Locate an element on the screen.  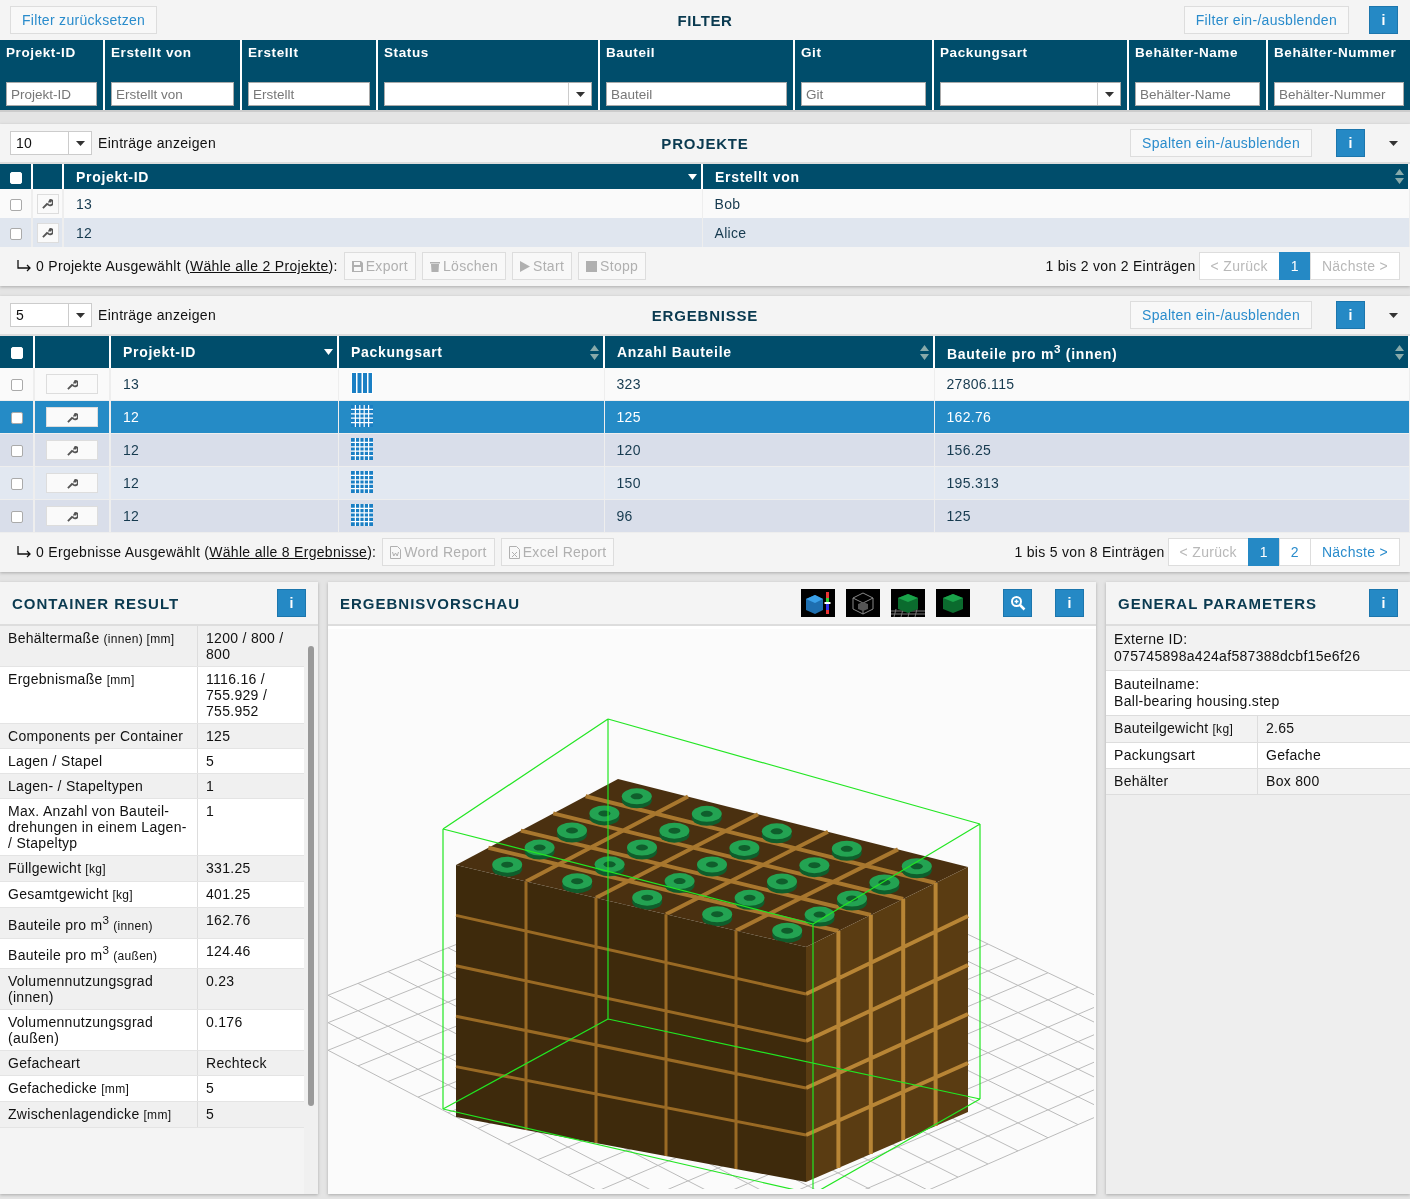
parameter-value: 401.25 is located at coordinates (228, 894).